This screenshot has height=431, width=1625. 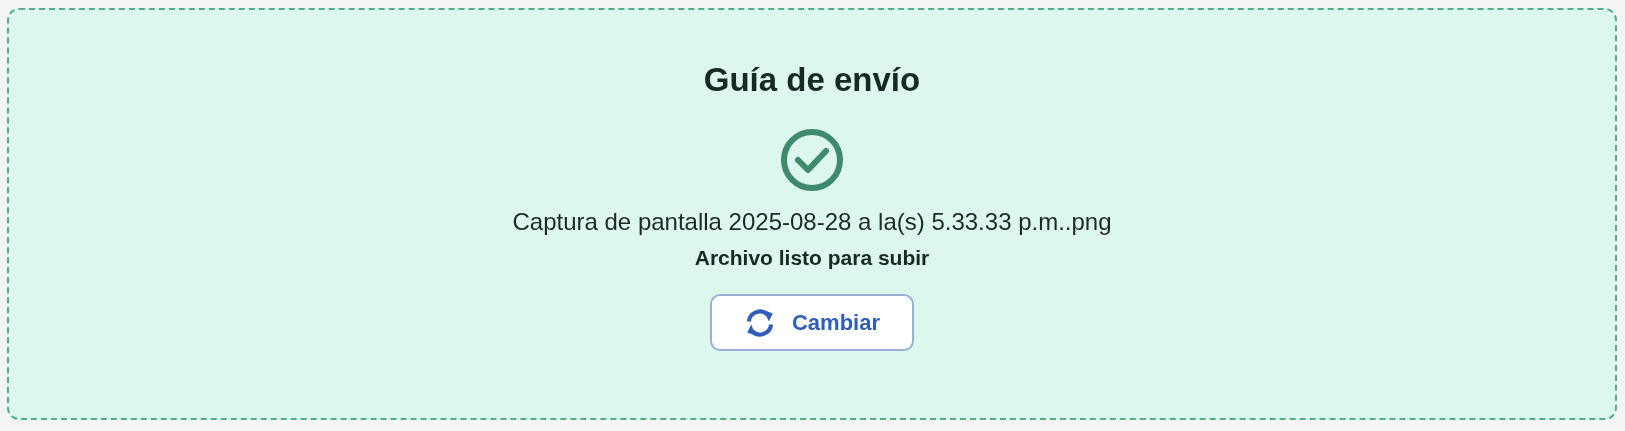 What do you see at coordinates (812, 258) in the screenshot?
I see `status-text: Archivo listo para subir` at bounding box center [812, 258].